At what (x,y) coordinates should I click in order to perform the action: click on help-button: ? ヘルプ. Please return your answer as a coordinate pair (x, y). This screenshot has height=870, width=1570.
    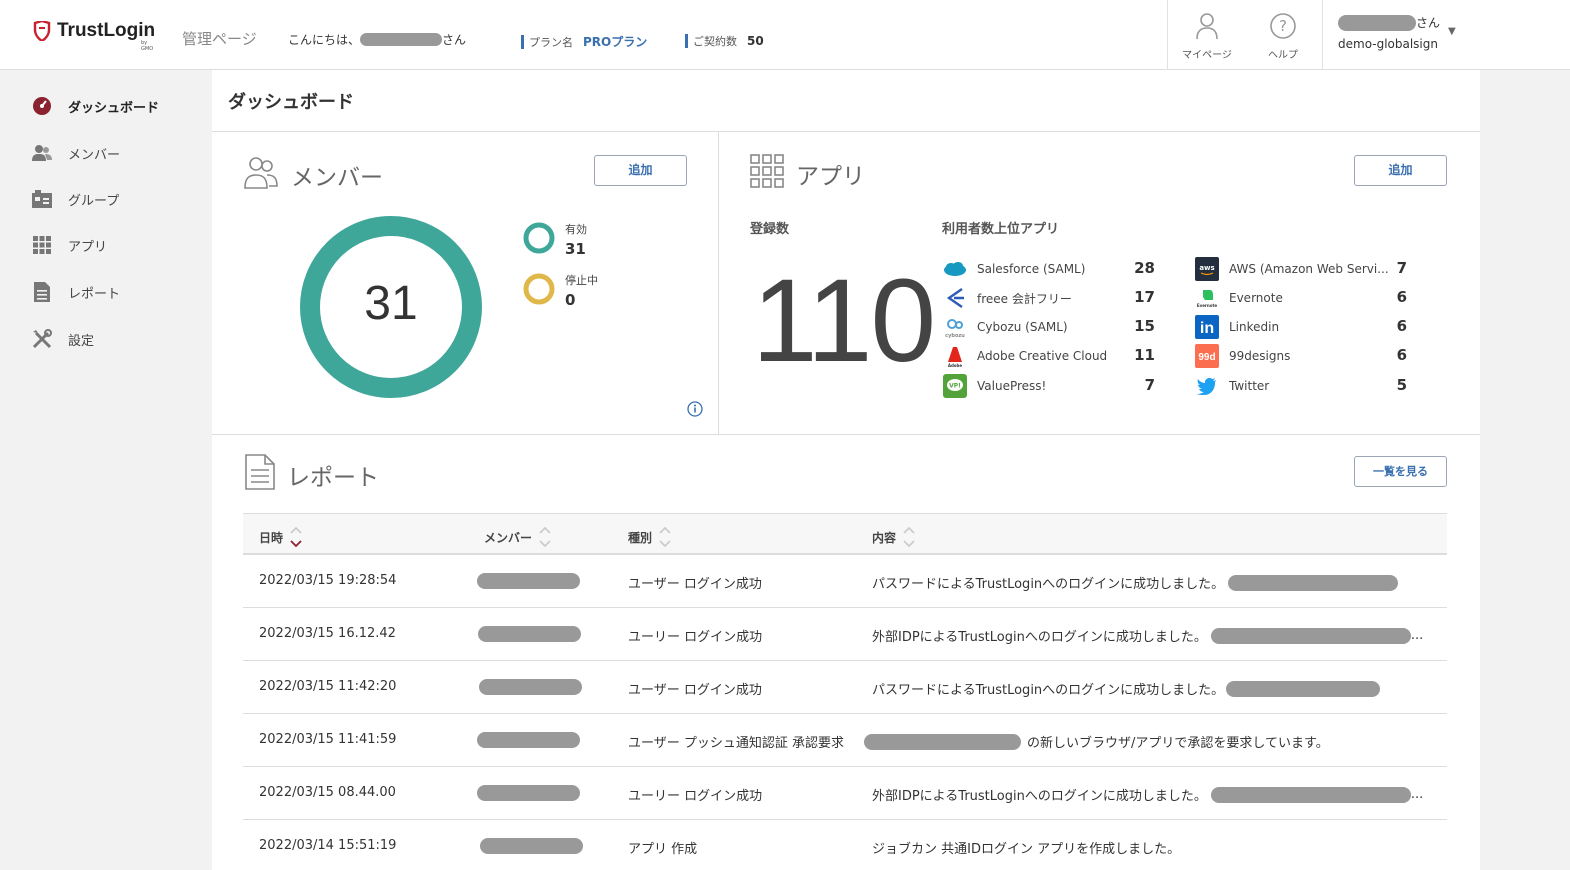
    Looking at the image, I should click on (1283, 36).